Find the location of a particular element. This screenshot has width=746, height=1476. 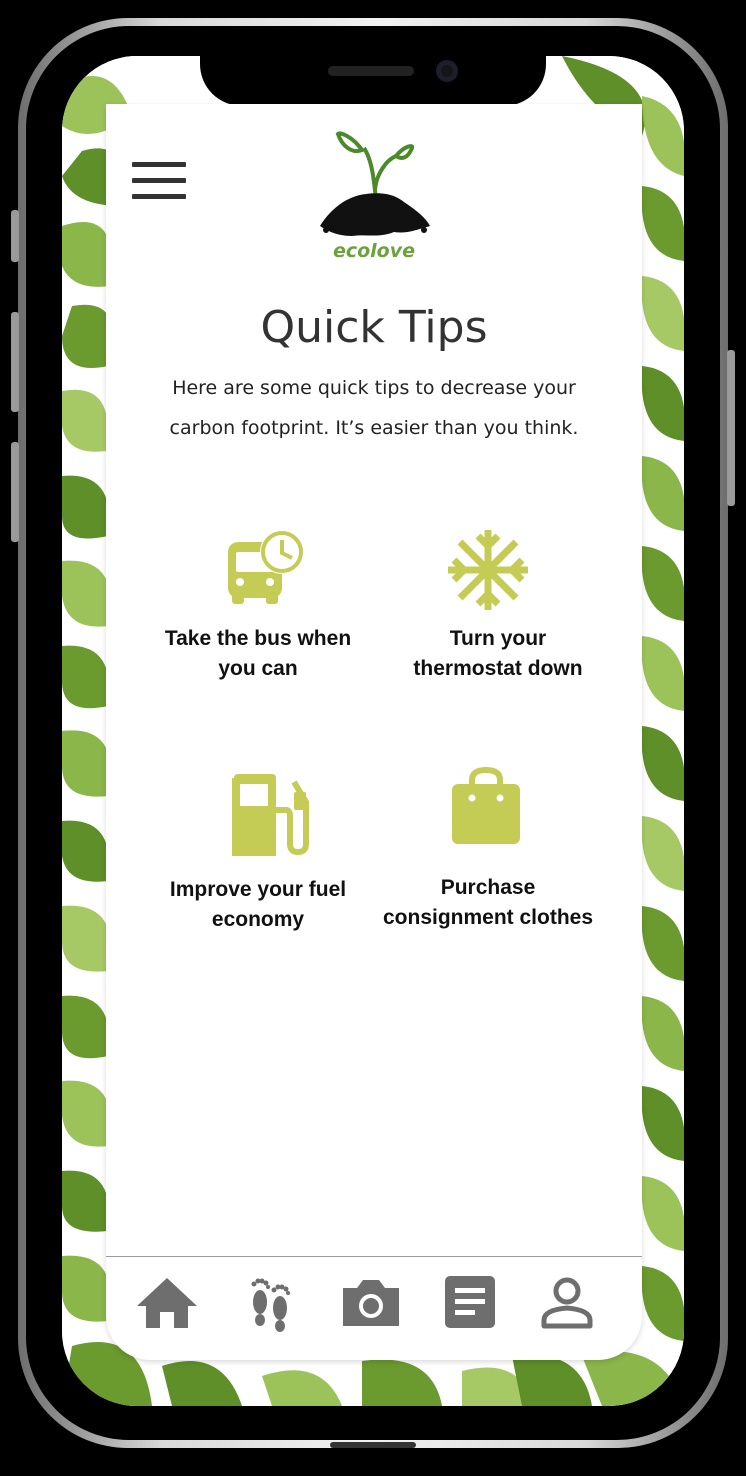

shopping-bag-icon is located at coordinates (486, 805).